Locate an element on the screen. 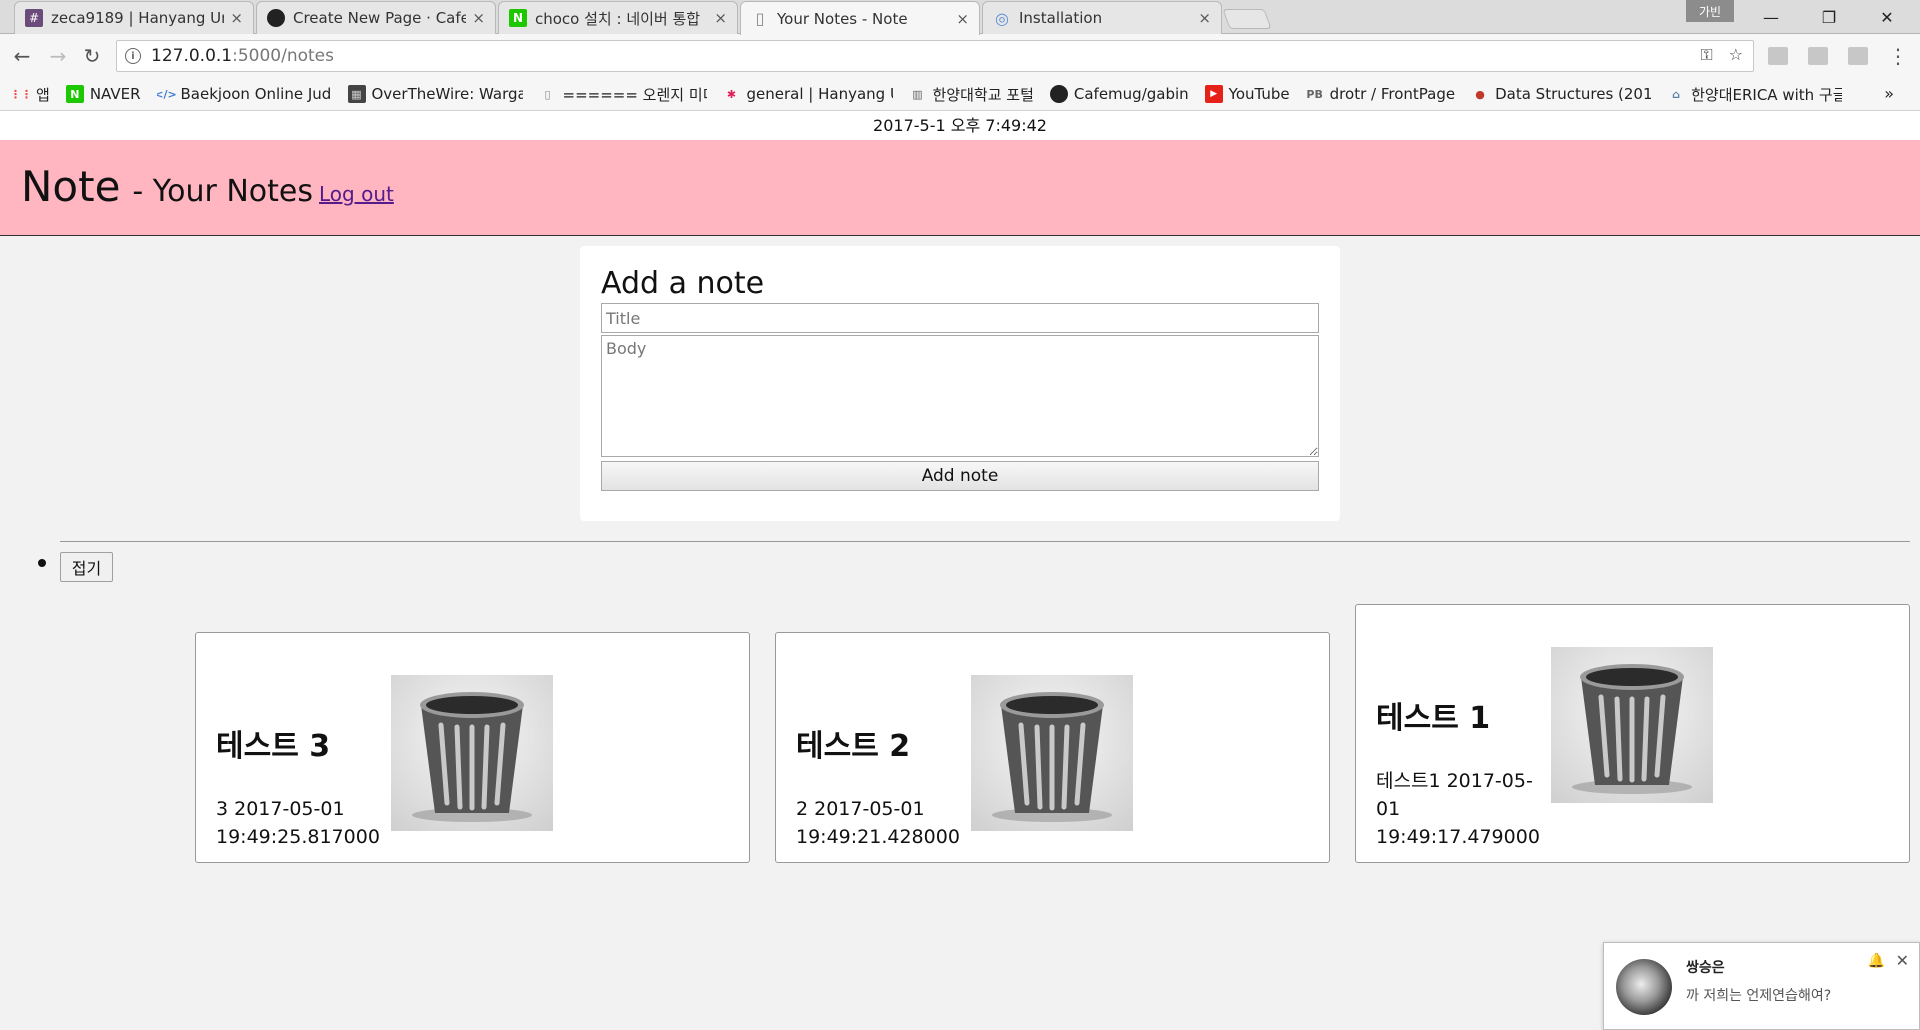  note-card: 테스트 2 2 2017-05-01 19:49:21.428000 is located at coordinates (1052, 747).